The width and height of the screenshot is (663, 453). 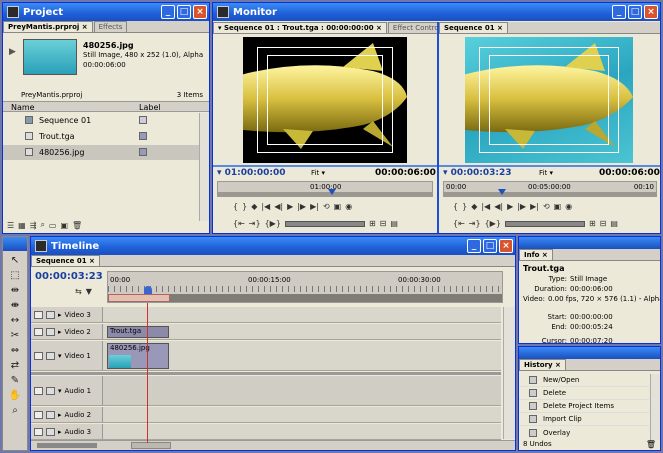 What do you see at coordinates (235, 206) in the screenshot?
I see `set-in-icon: {` at bounding box center [235, 206].